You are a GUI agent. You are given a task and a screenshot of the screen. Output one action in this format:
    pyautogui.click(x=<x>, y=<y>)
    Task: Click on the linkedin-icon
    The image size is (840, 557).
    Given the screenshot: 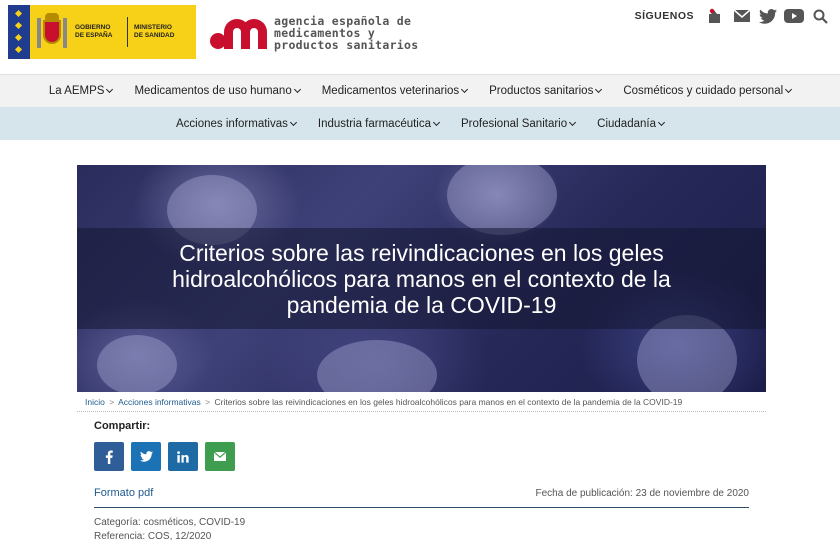 What is the action you would take?
    pyautogui.click(x=183, y=456)
    